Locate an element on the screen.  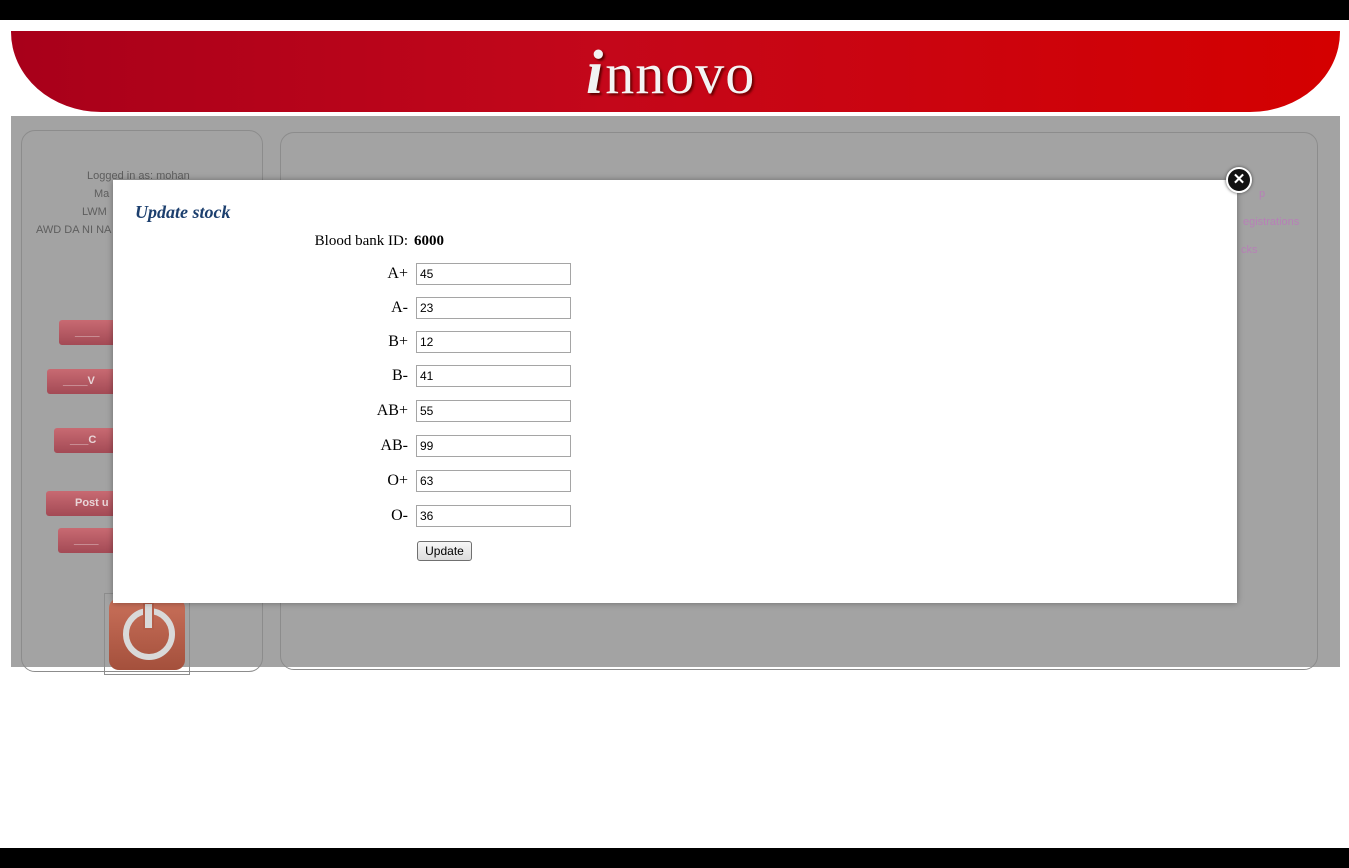
logout-power-button is located at coordinates (147, 634).